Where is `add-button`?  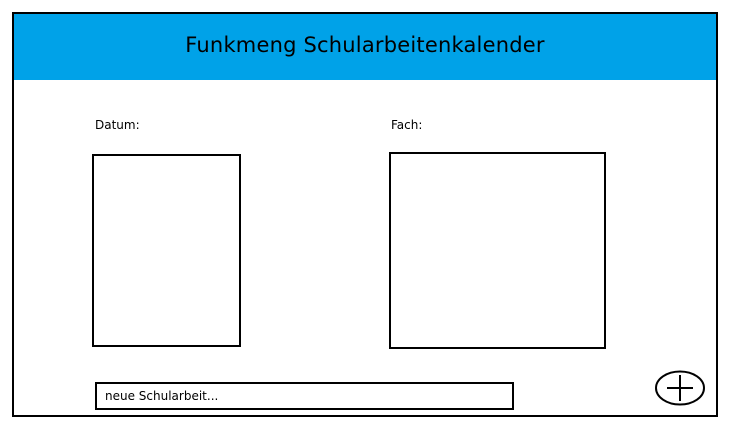 add-button is located at coordinates (680, 388).